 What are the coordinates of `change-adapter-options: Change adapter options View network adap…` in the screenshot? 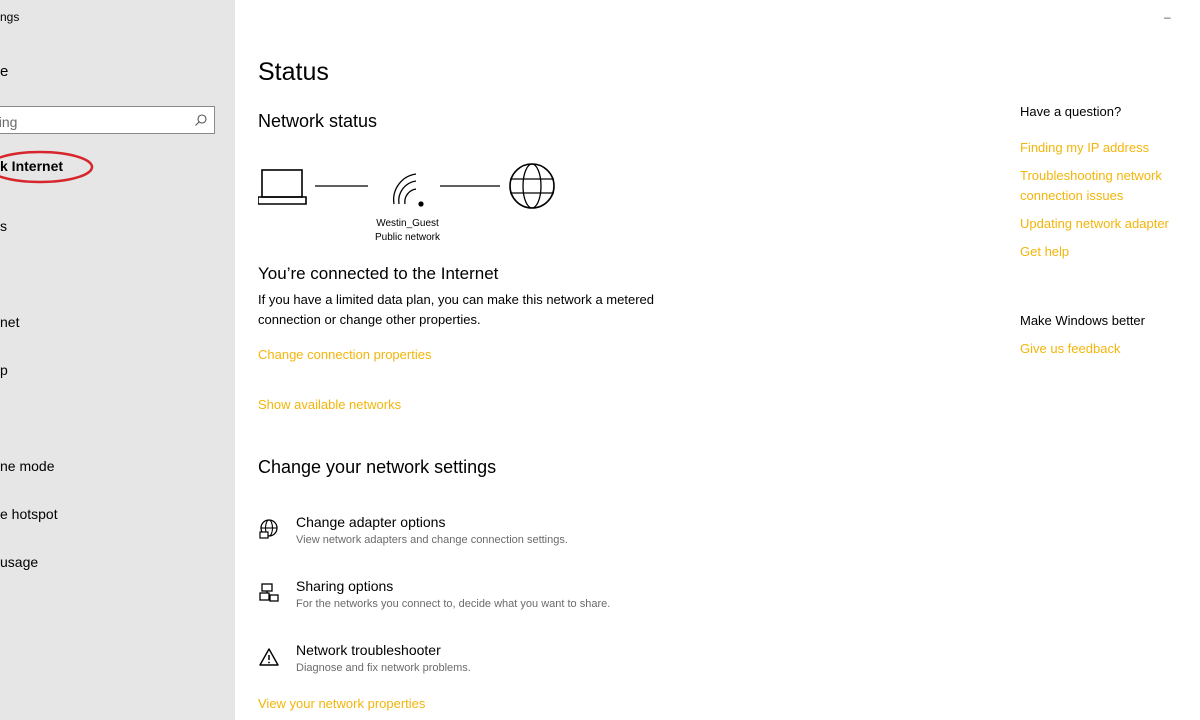 It's located at (508, 534).